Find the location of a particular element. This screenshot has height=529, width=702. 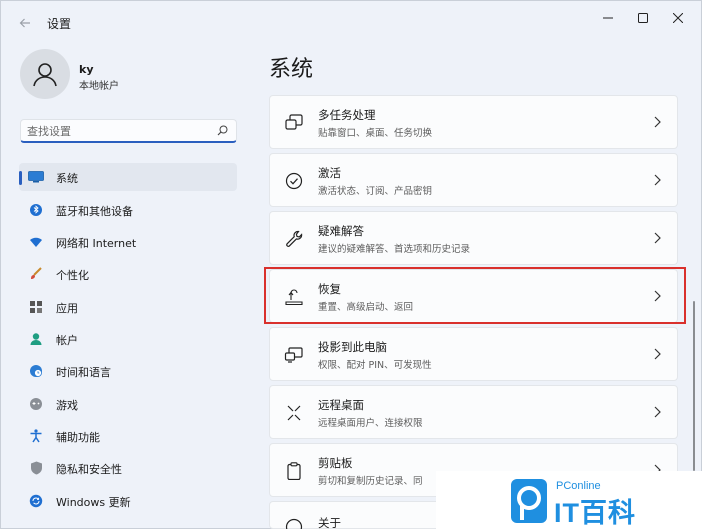

user-icon is located at coordinates (45, 75).